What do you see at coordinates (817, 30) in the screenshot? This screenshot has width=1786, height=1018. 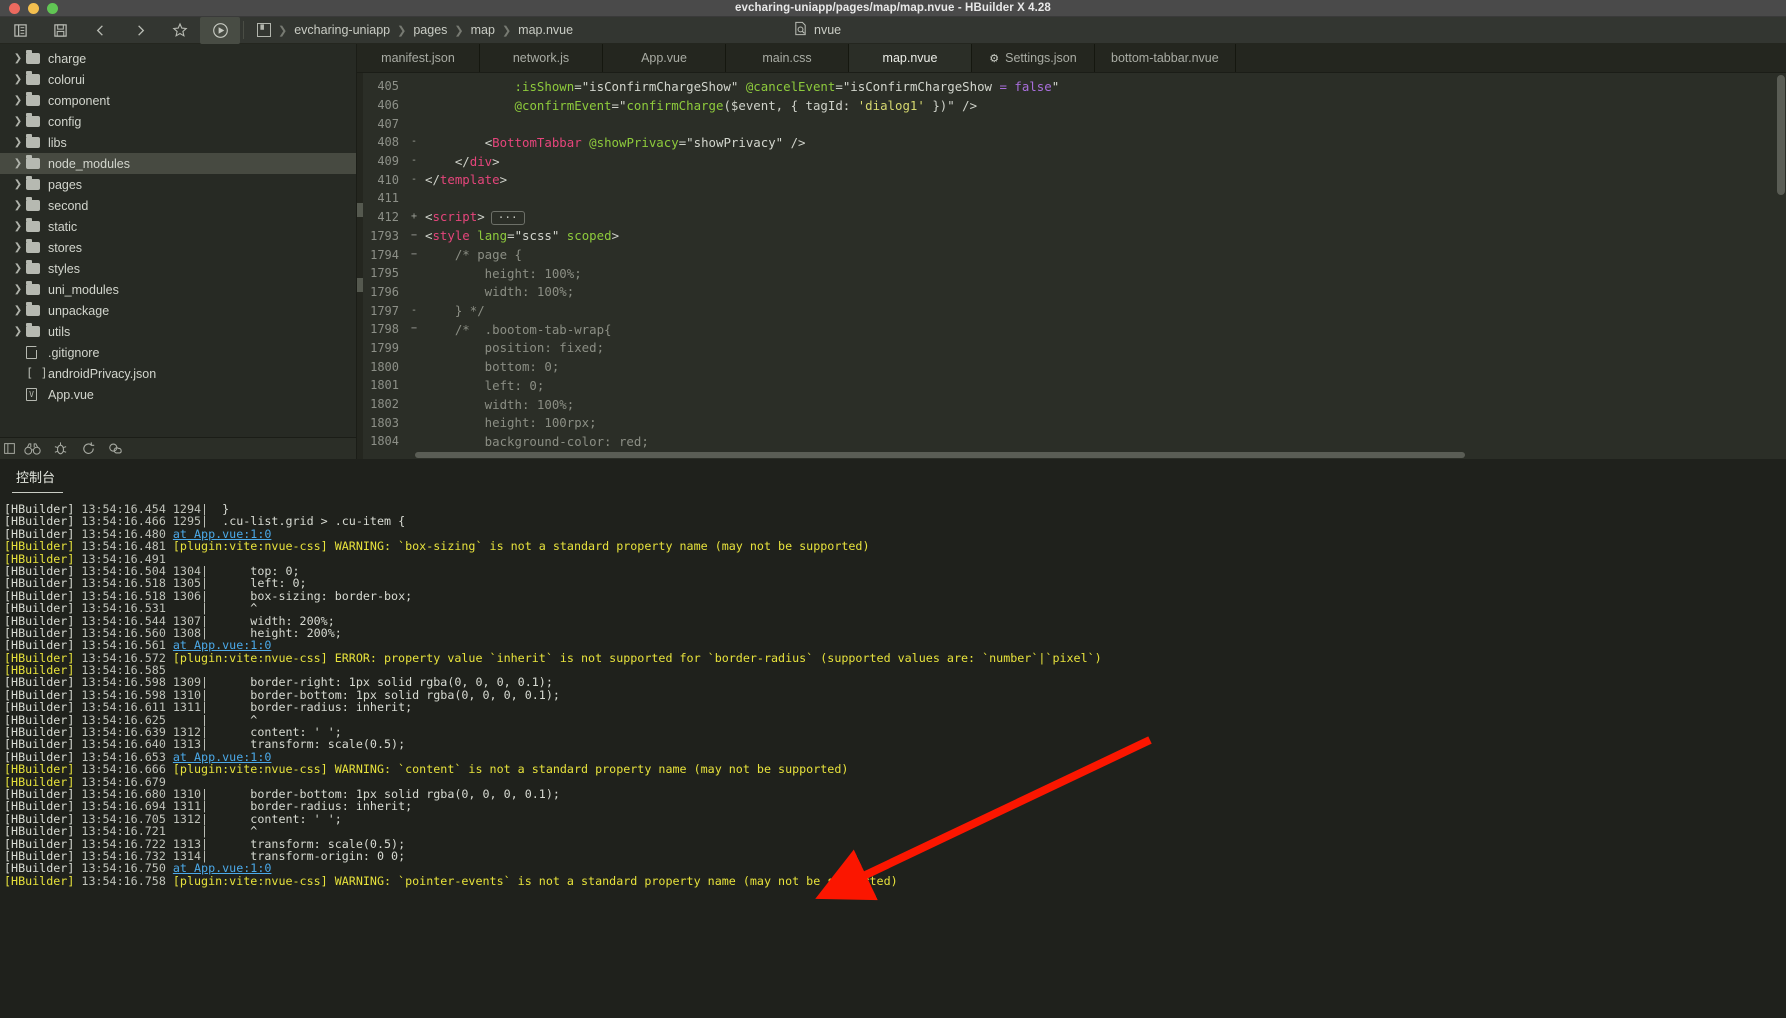 I see `file-type-indicator: nvue` at bounding box center [817, 30].